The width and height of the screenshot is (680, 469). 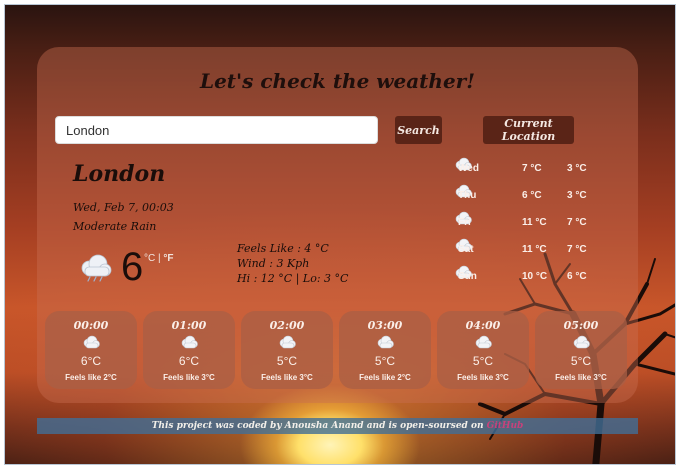 I want to click on unit-toggle: °C | °F, so click(x=159, y=258).